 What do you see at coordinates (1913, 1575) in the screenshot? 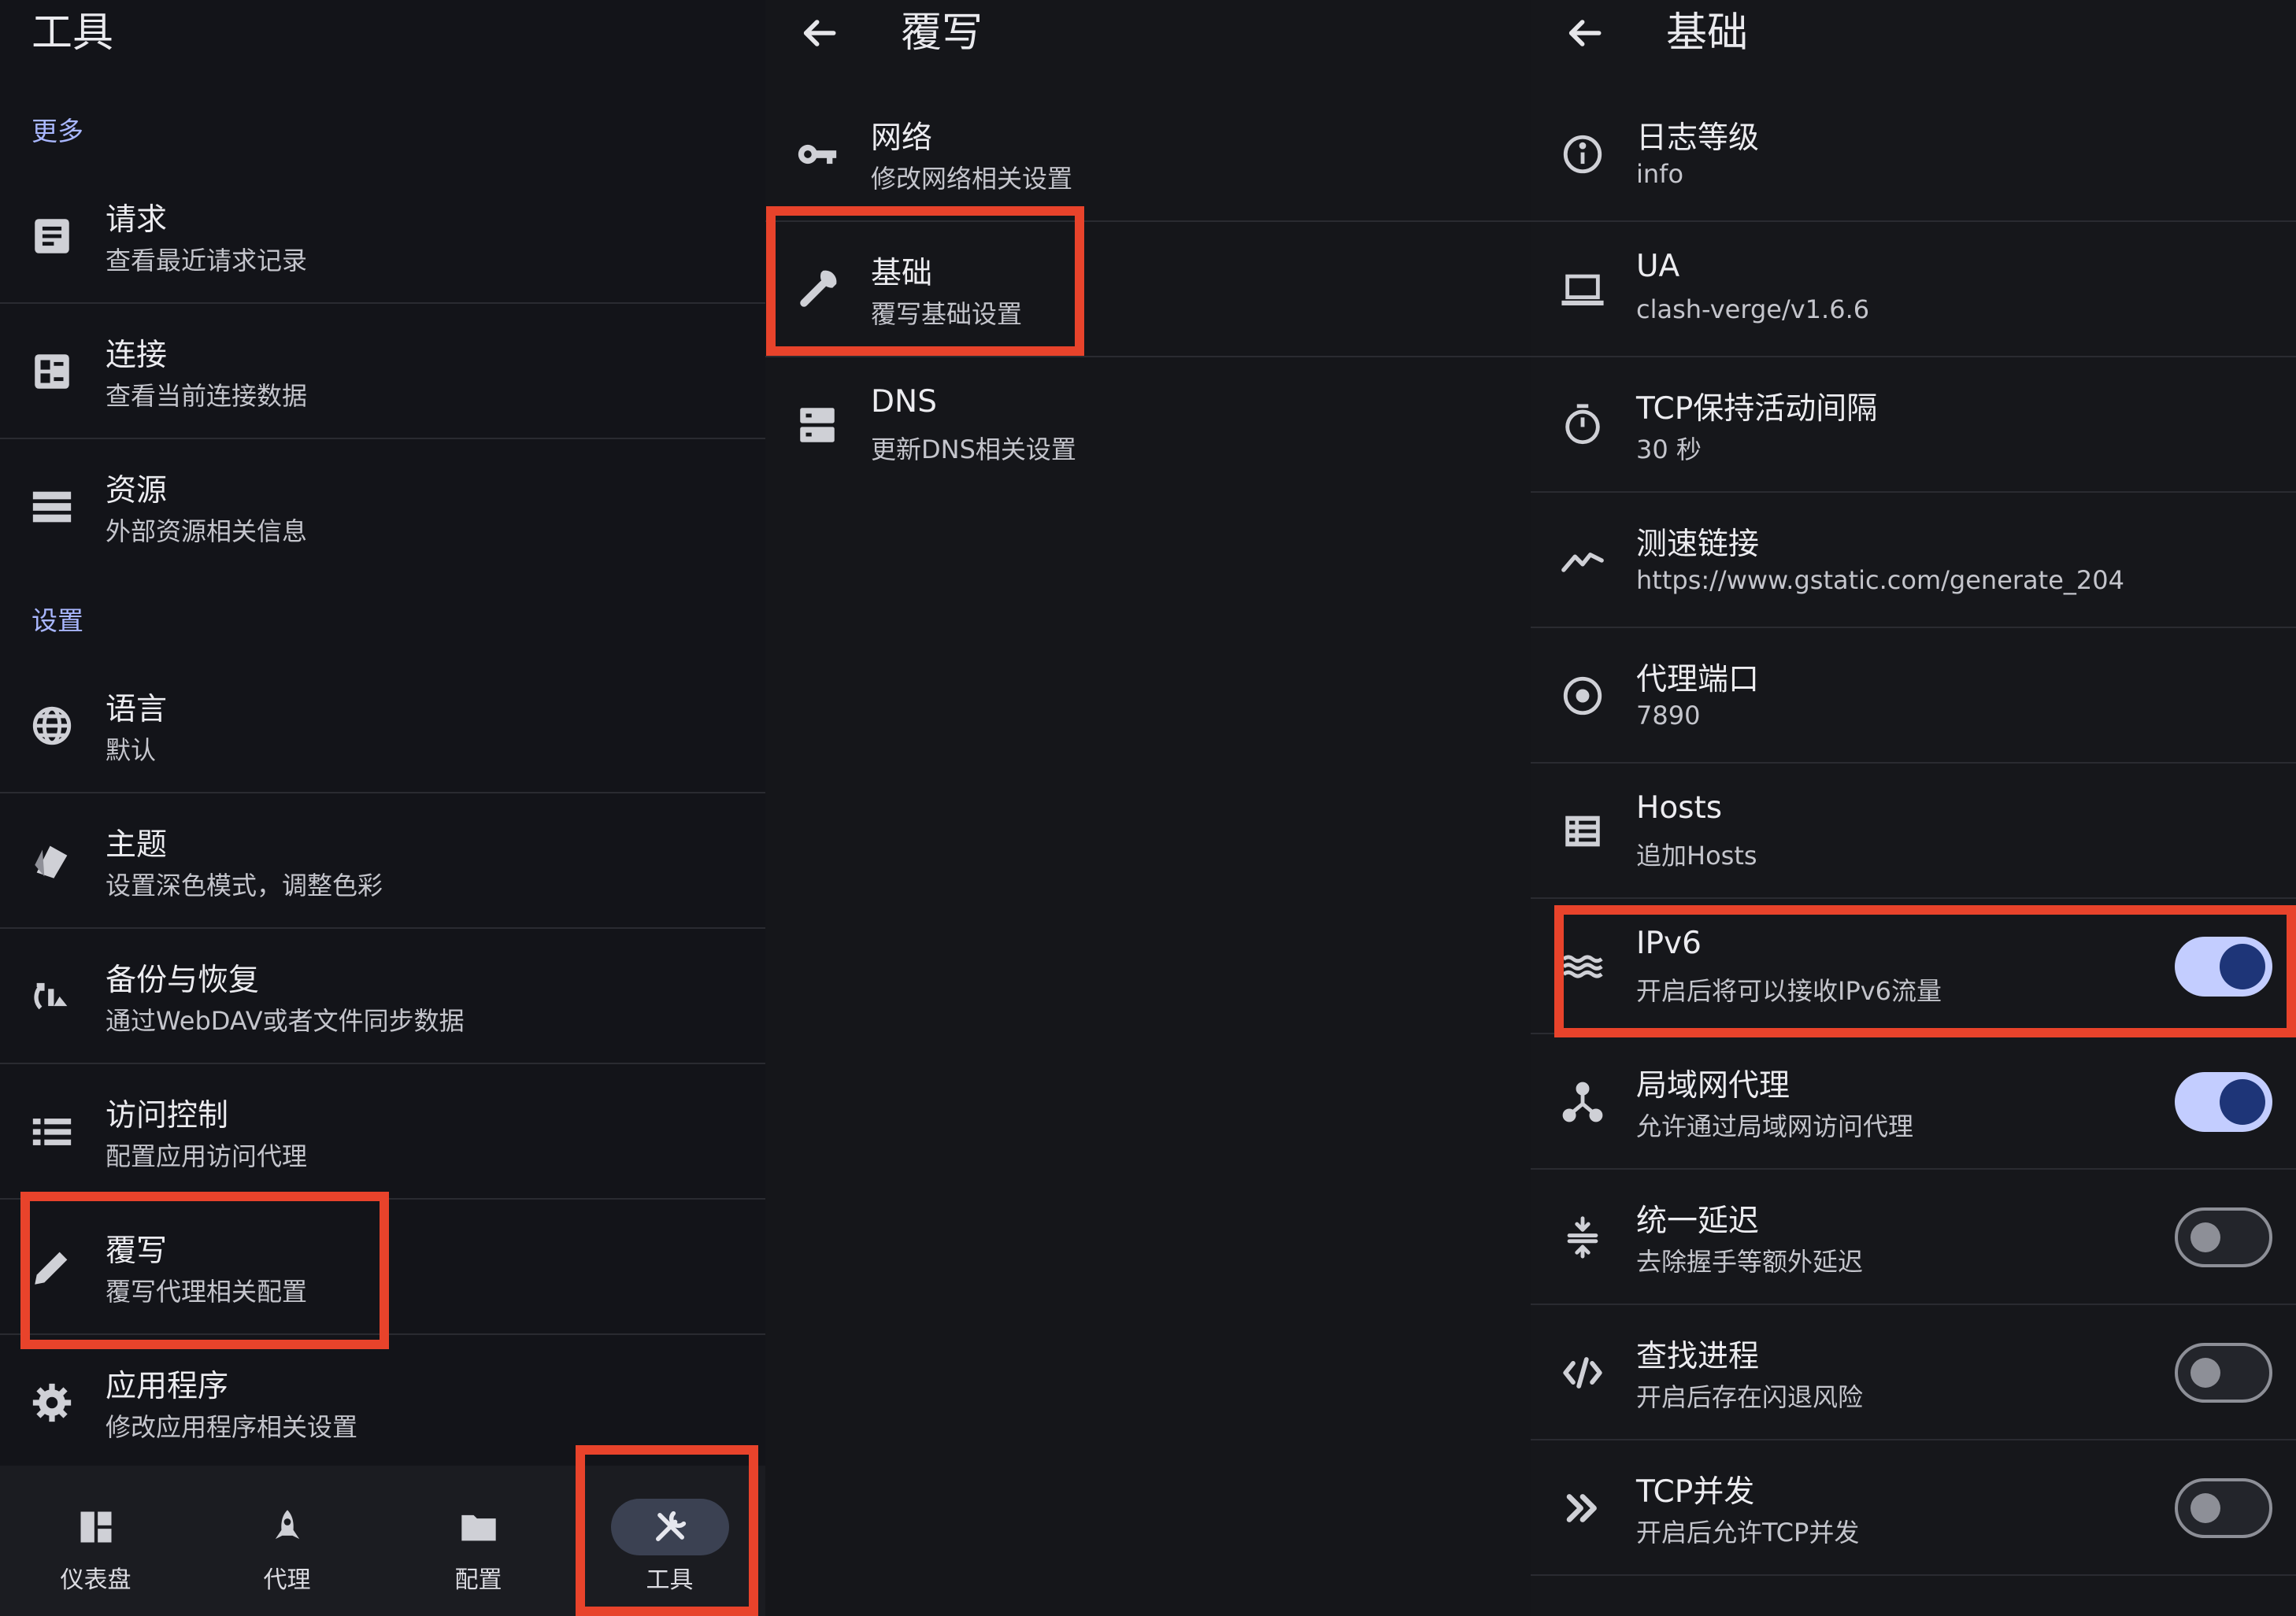
I see `divider` at bounding box center [1913, 1575].